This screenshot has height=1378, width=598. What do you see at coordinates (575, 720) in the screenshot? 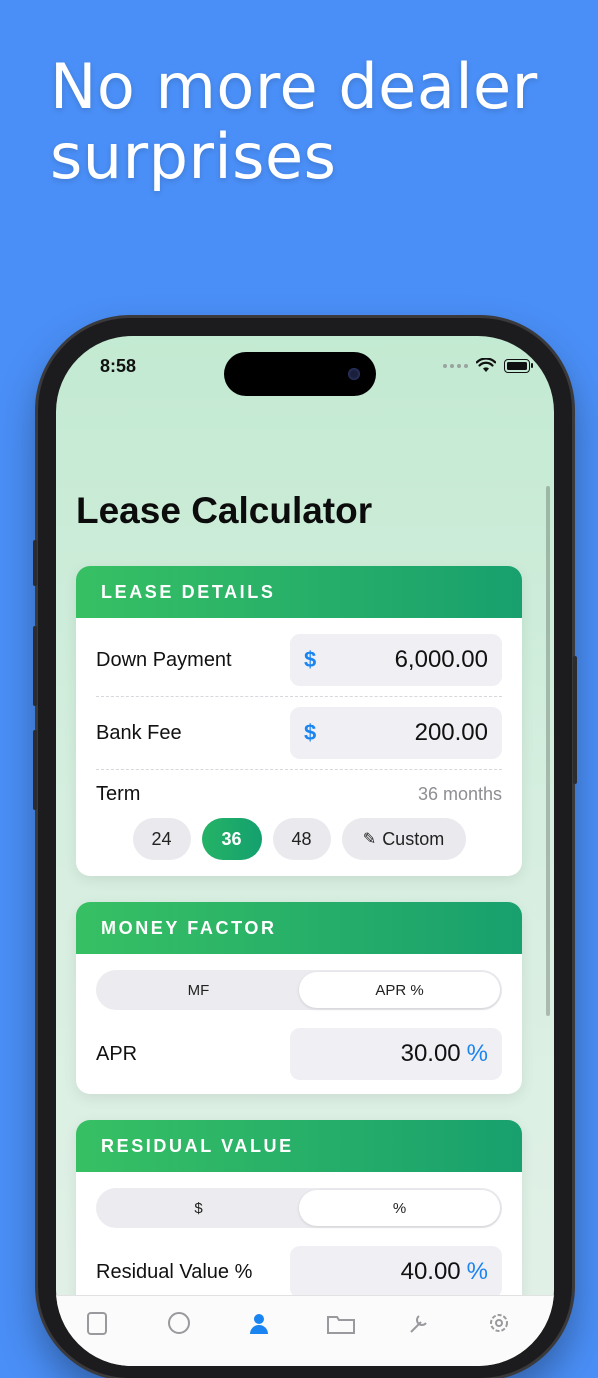
I see `power-button` at bounding box center [575, 720].